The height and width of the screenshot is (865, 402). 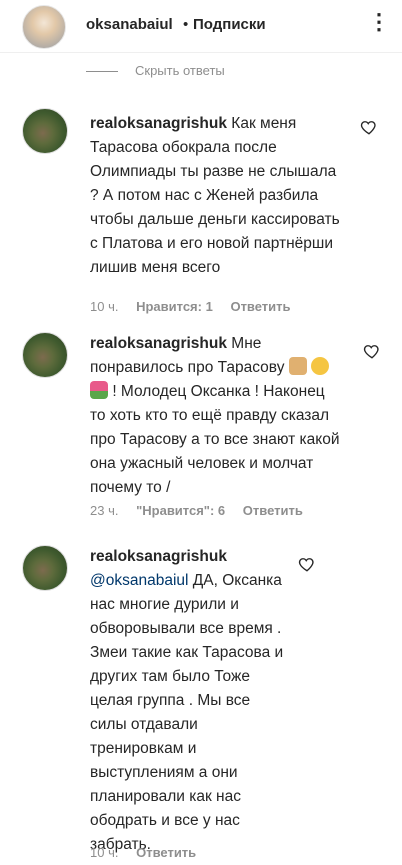 I want to click on comment-meta: 10 ч. Нравится: 1 Ответить, so click(x=197, y=306).